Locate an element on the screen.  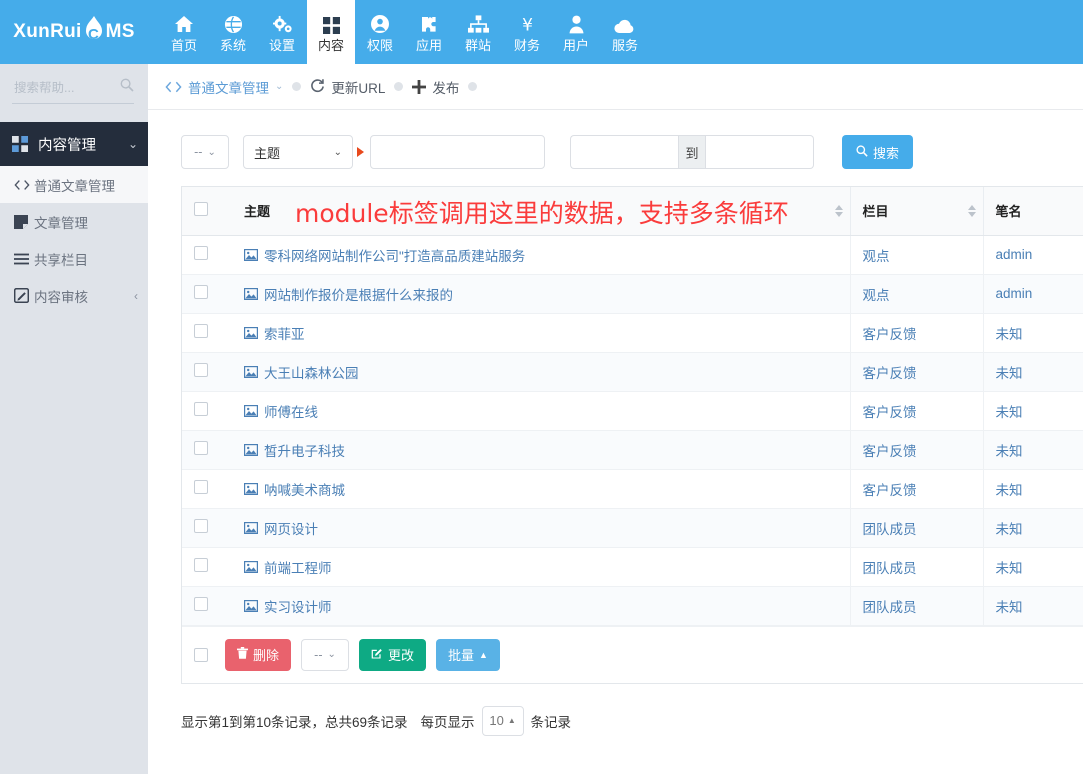
edit-button: 更改 is located at coordinates (393, 654).